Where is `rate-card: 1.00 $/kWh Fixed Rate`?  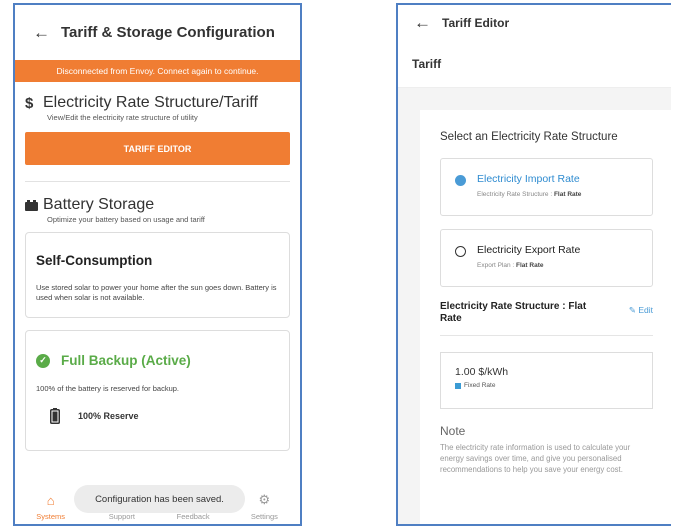
rate-card: 1.00 $/kWh Fixed Rate is located at coordinates (546, 380).